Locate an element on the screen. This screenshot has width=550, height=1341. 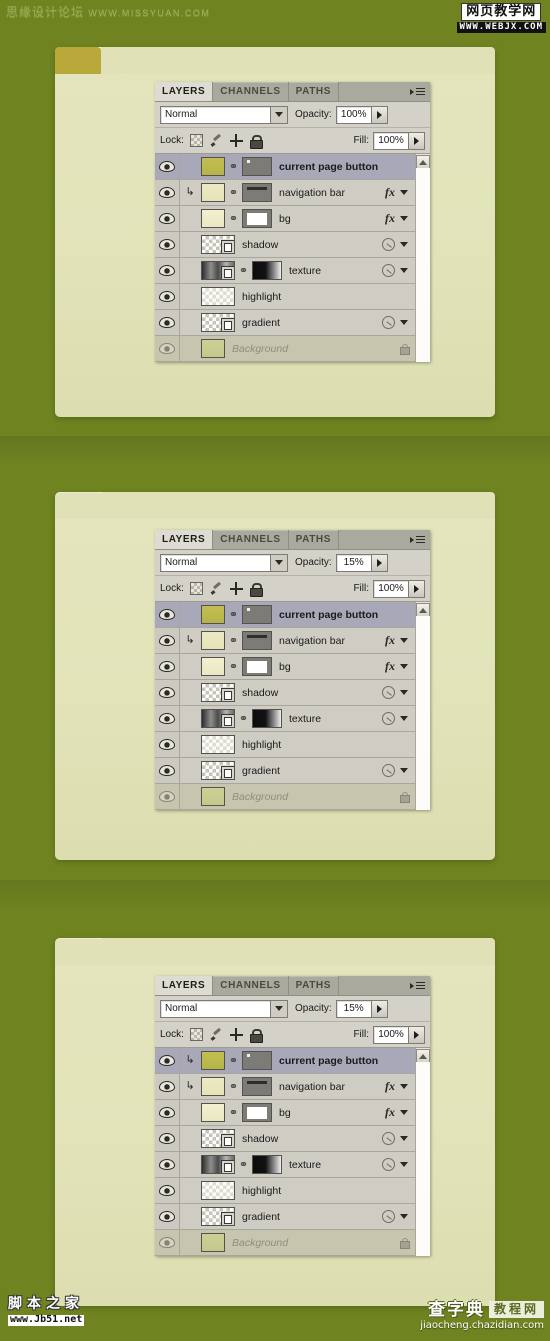
layer-row: ↳ ⚭ navigation bar fx is located at coordinates (292, 1087).